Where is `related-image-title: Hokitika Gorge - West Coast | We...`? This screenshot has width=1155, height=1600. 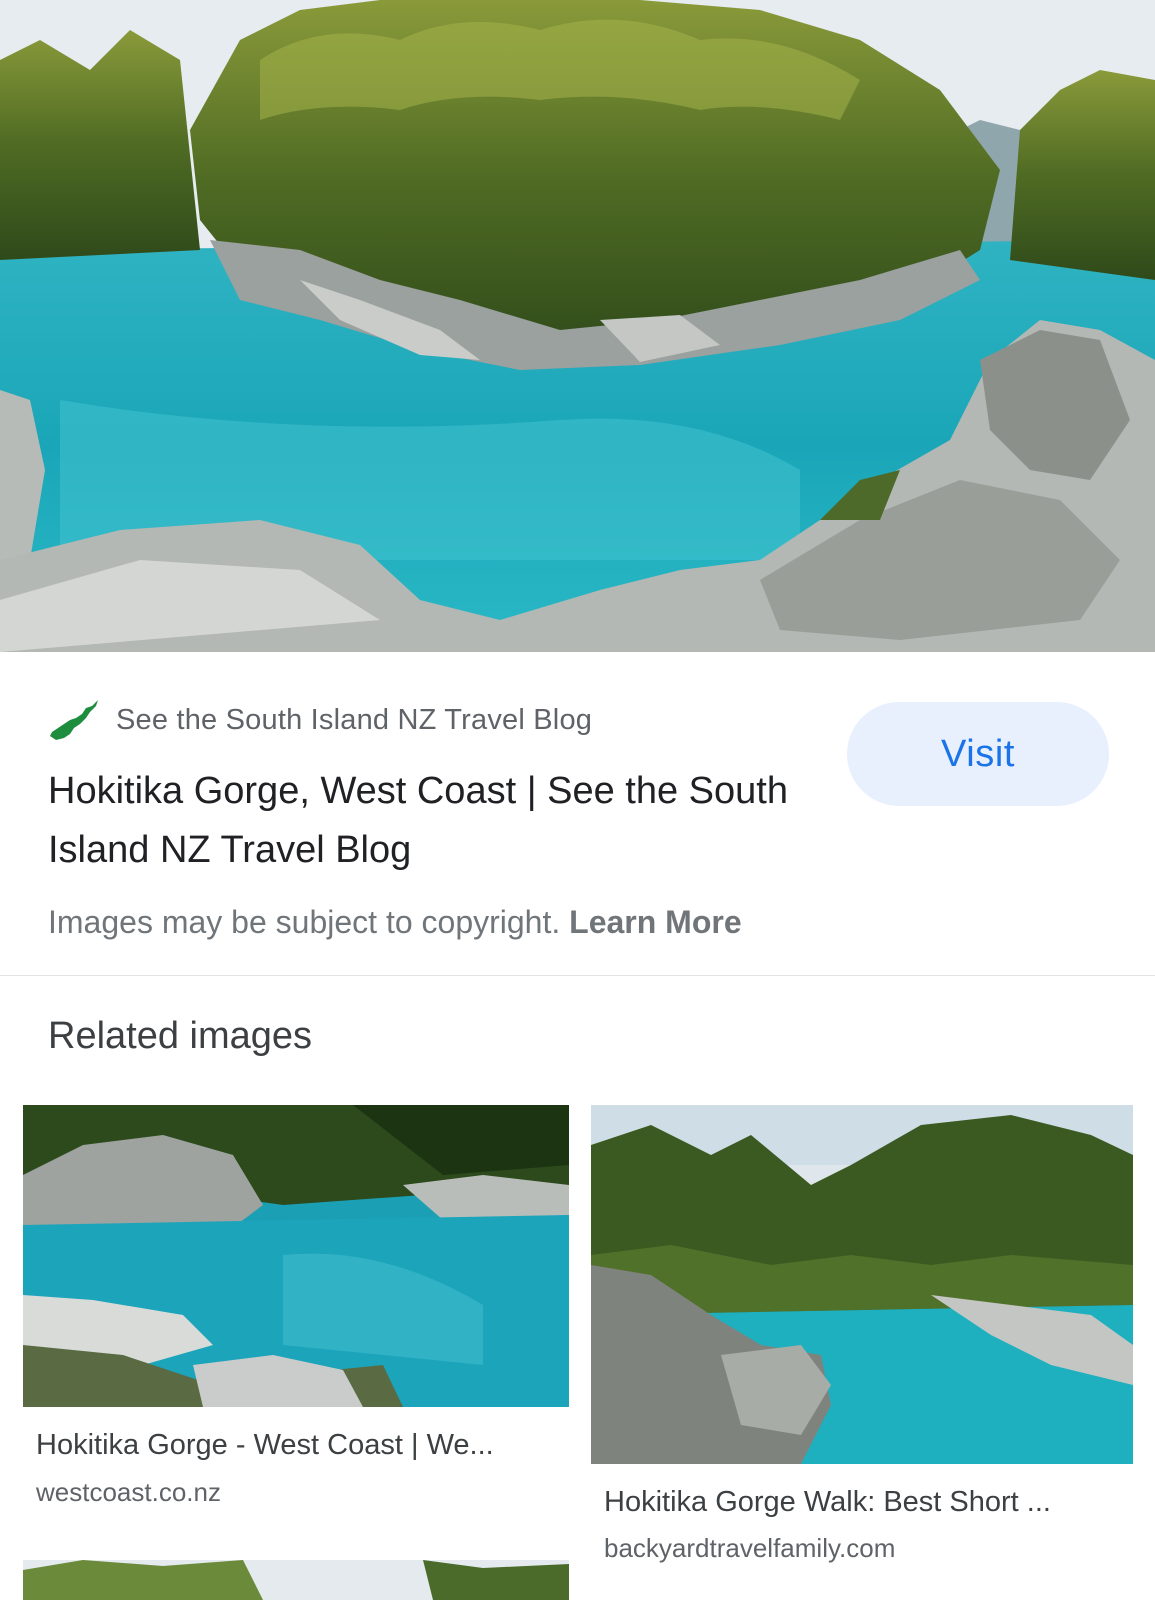
related-image-title: Hokitika Gorge - West Coast | We... is located at coordinates (265, 1445).